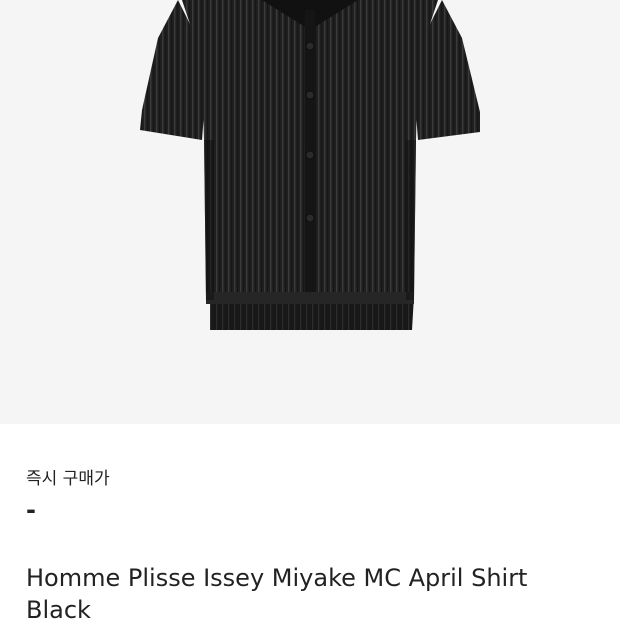 Image resolution: width=620 pixels, height=620 pixels. Describe the element at coordinates (68, 479) in the screenshot. I see `instant-buy-price-label: 즉시 구매가` at that location.